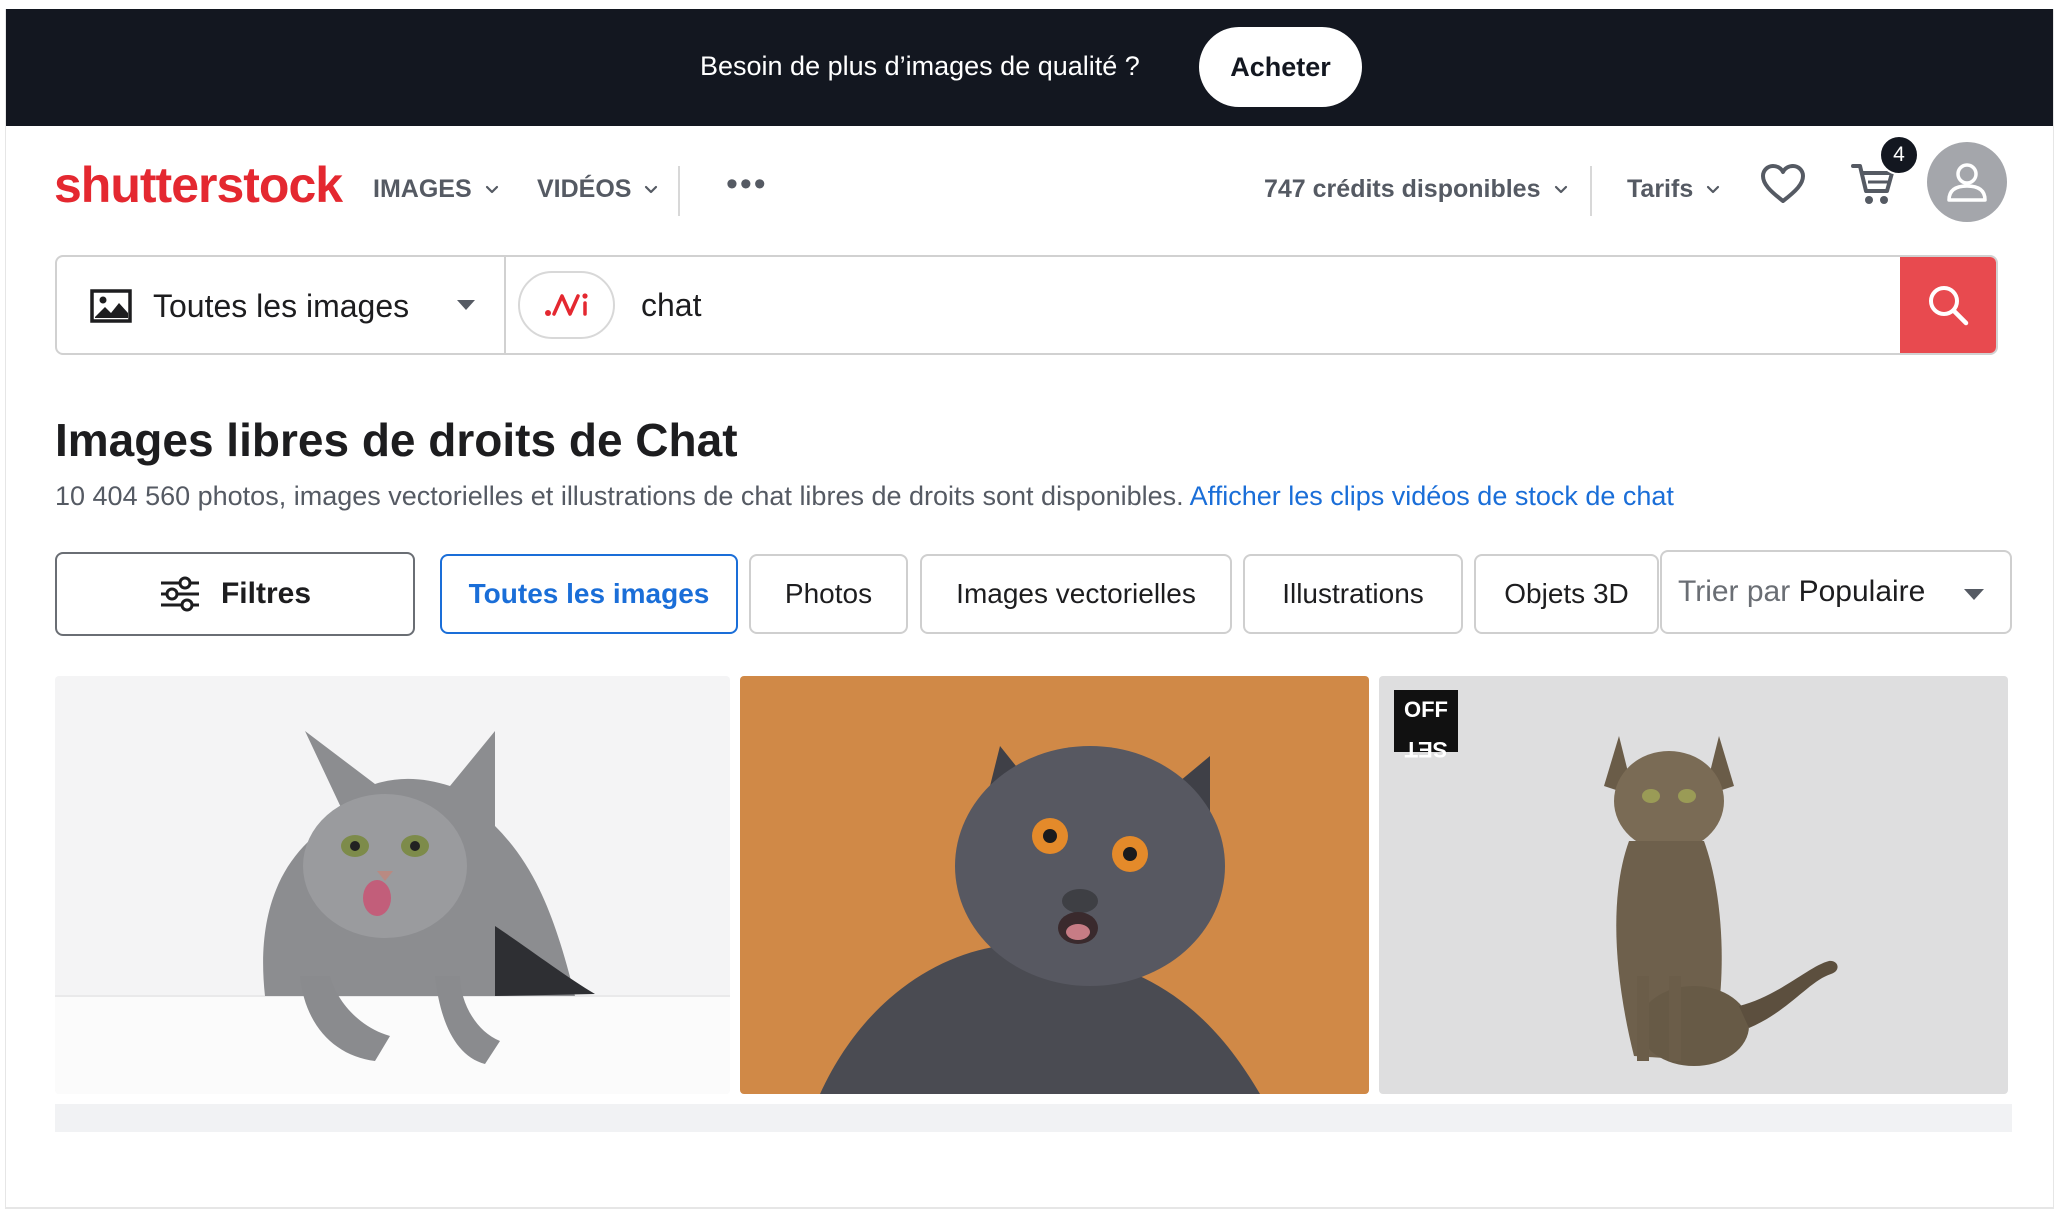 Image resolution: width=2064 pixels, height=1218 pixels. I want to click on shutterstock-logo: shutterstock, so click(198, 185).